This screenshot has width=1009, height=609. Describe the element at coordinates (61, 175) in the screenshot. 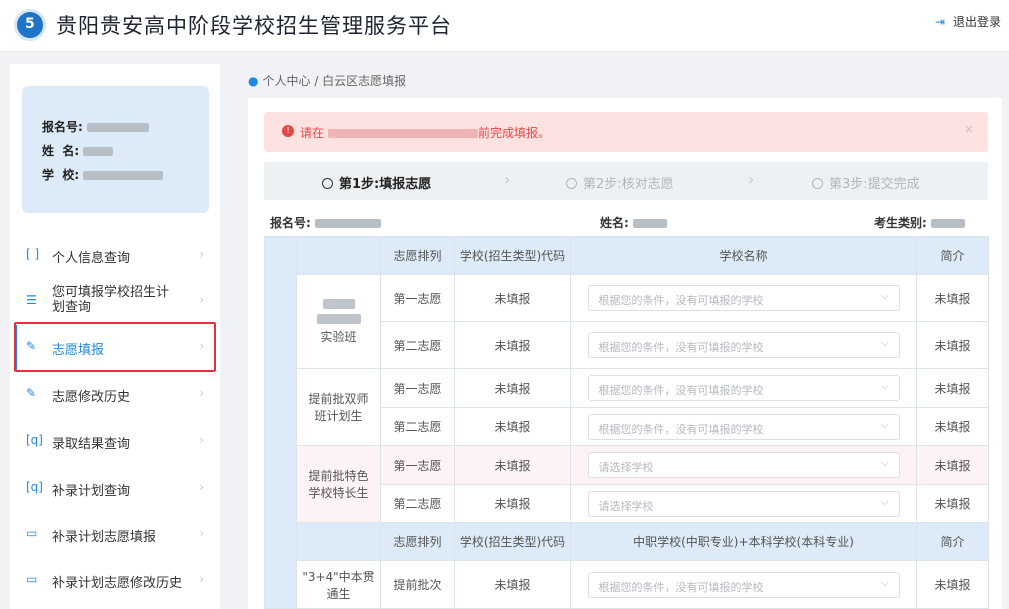

I see `user-school-label: 学 校:` at that location.